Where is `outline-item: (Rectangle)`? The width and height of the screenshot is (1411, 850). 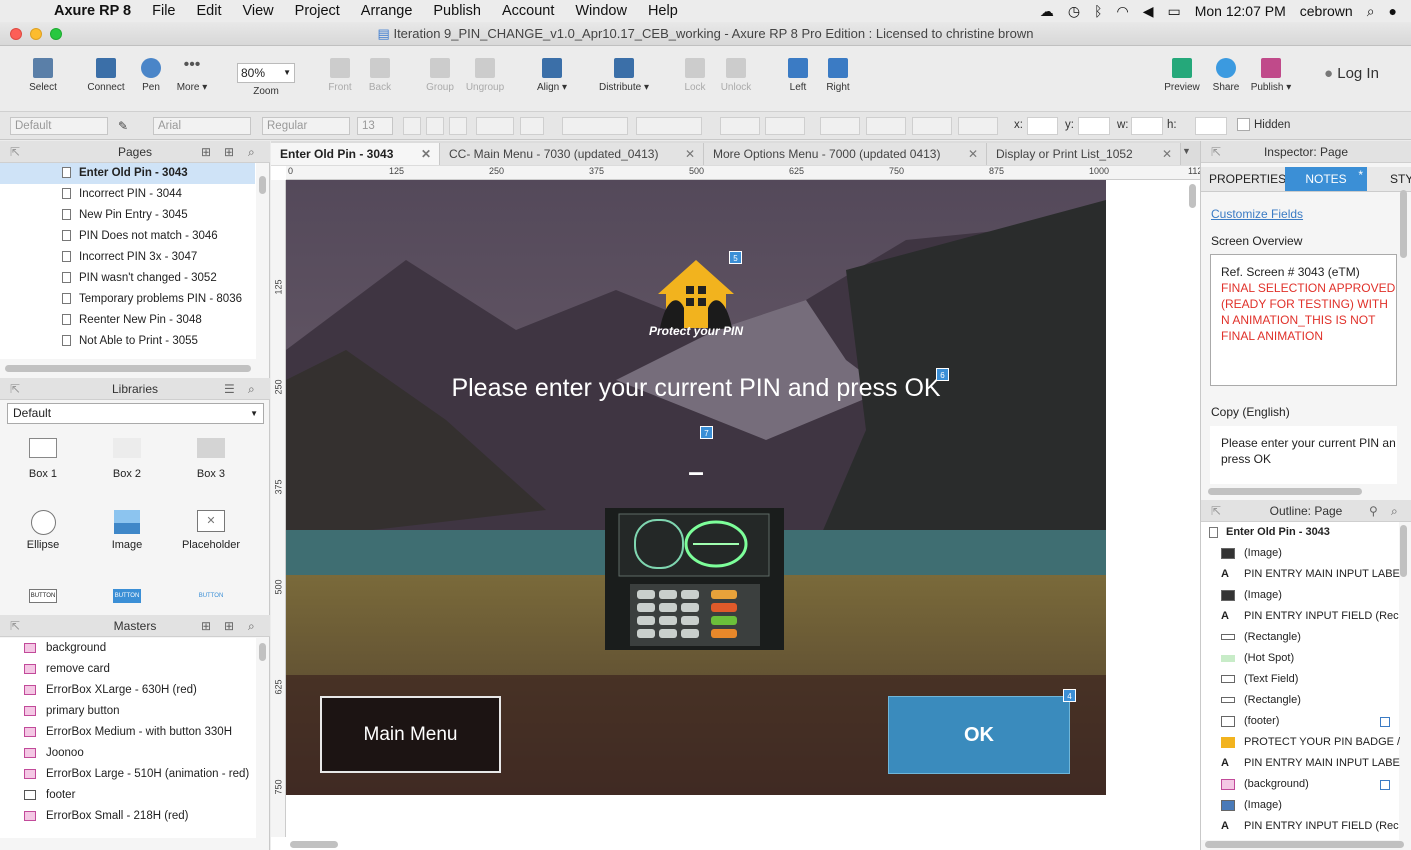 outline-item: (Rectangle) is located at coordinates (1305, 700).